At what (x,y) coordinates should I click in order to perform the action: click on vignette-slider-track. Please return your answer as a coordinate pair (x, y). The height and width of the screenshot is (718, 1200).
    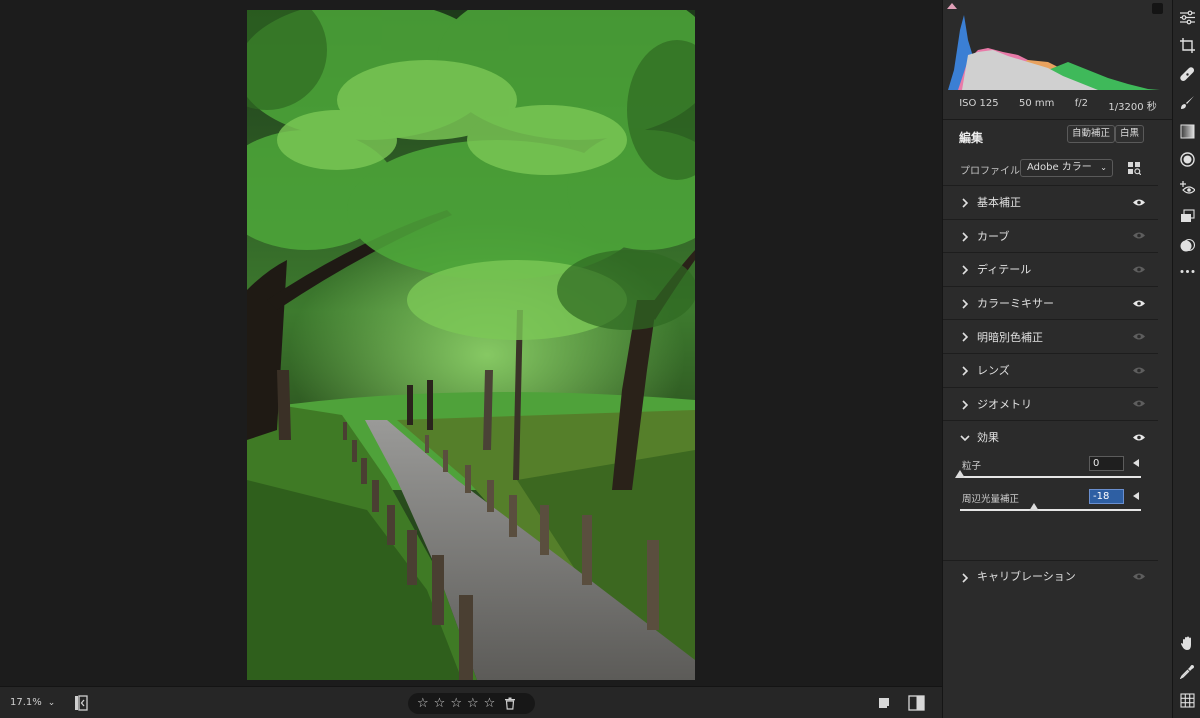
    Looking at the image, I should click on (1050, 509).